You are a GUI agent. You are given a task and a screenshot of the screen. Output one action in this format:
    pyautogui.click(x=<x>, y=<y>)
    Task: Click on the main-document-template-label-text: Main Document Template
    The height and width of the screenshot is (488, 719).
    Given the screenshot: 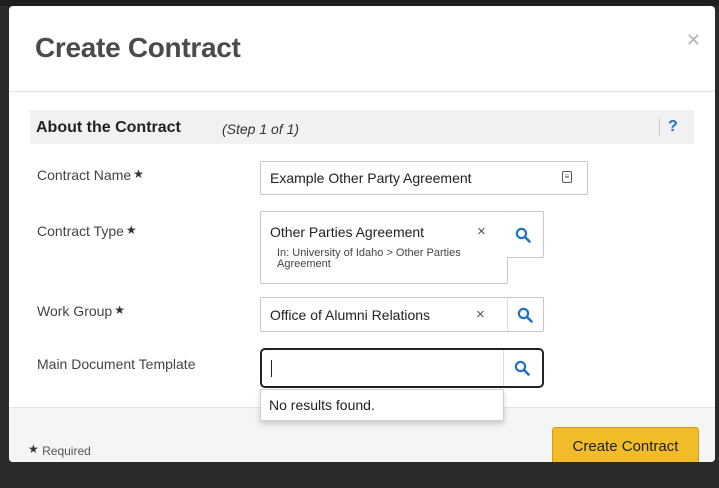 What is the action you would take?
    pyautogui.click(x=116, y=364)
    